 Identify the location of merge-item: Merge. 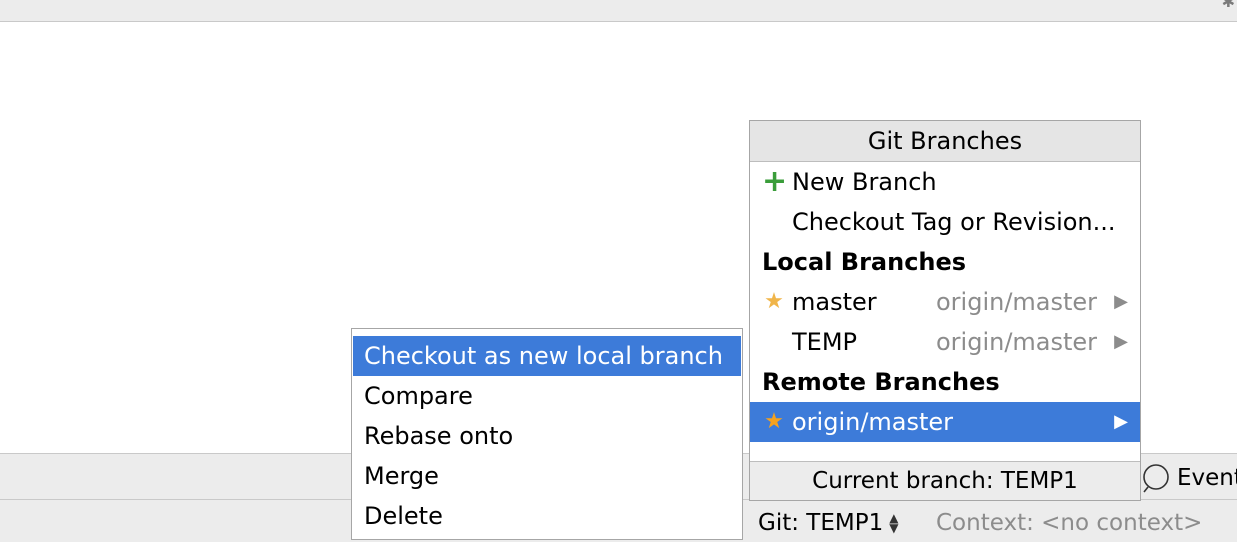
(547, 476).